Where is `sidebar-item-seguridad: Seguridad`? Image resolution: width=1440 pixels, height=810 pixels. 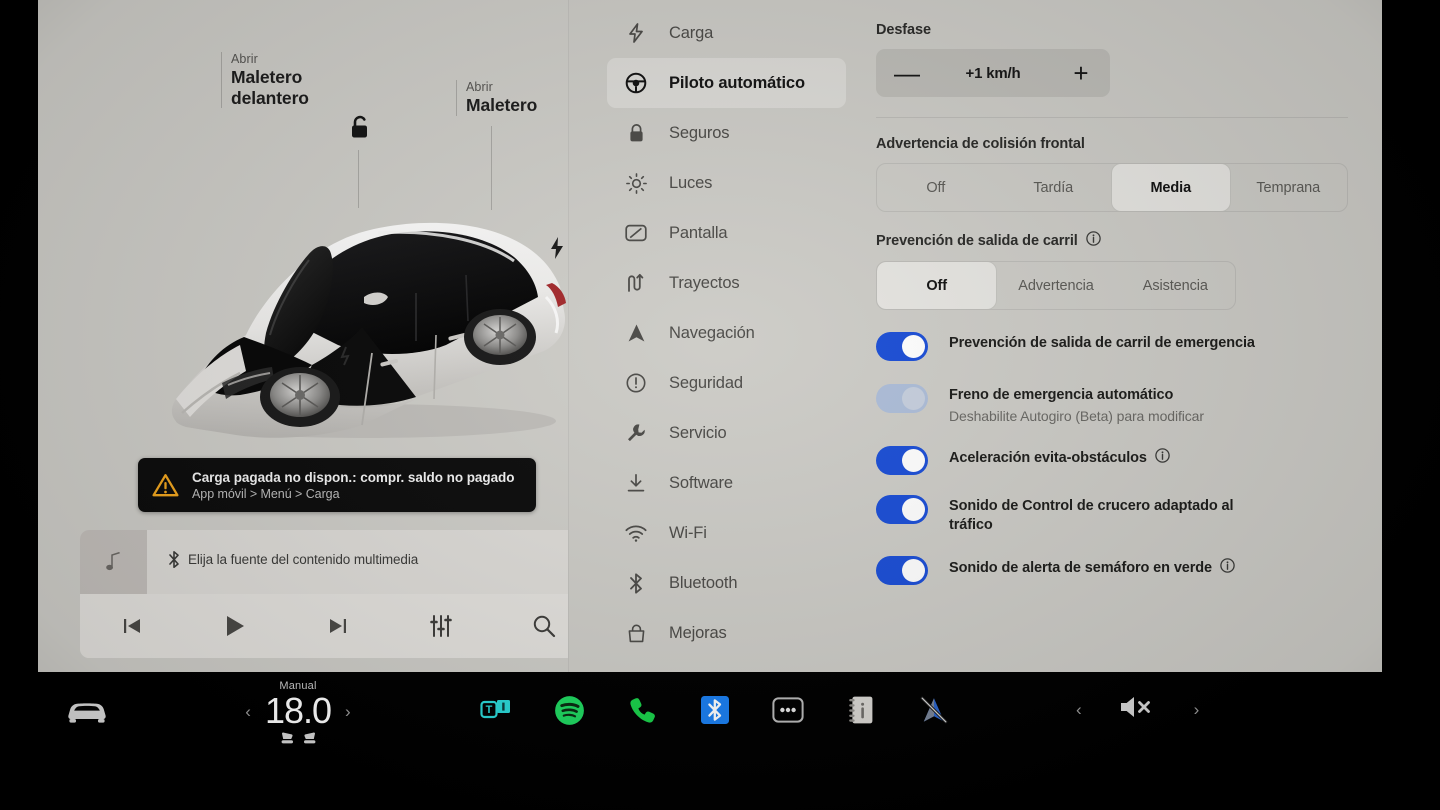
sidebar-item-seguridad: Seguridad is located at coordinates (726, 383).